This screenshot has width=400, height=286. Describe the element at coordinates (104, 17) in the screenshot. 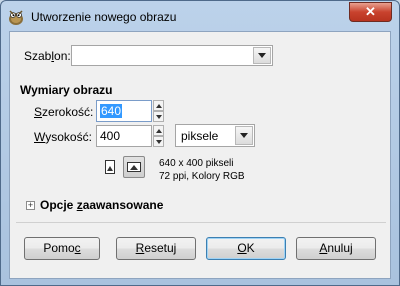

I see `window-title: Utworzenie nowego obrazu` at that location.